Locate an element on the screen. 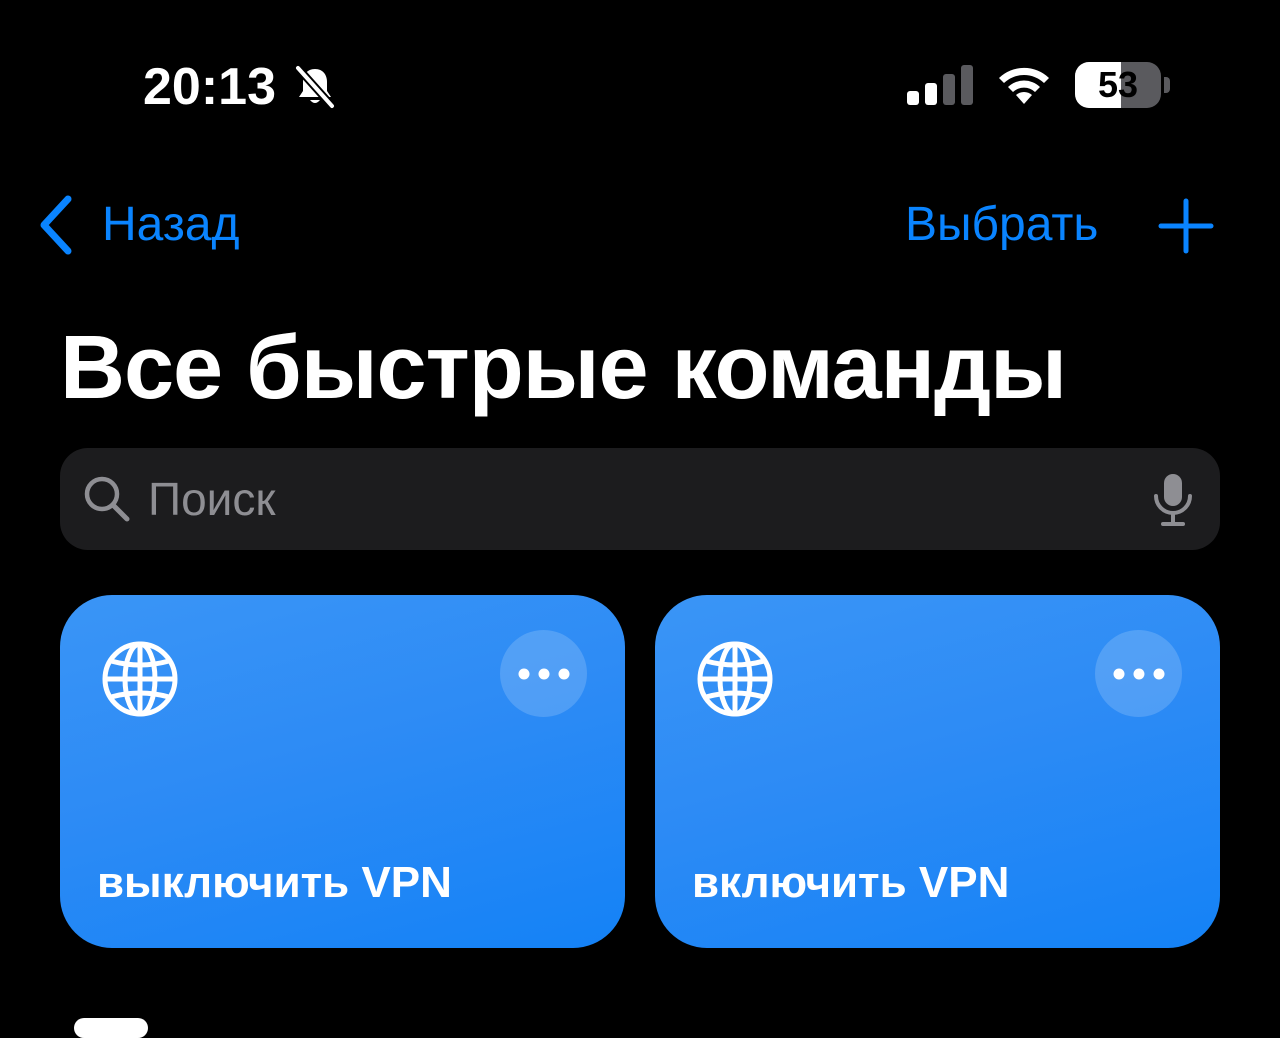 The image size is (1280, 1038). battery-cap is located at coordinates (1167, 85).